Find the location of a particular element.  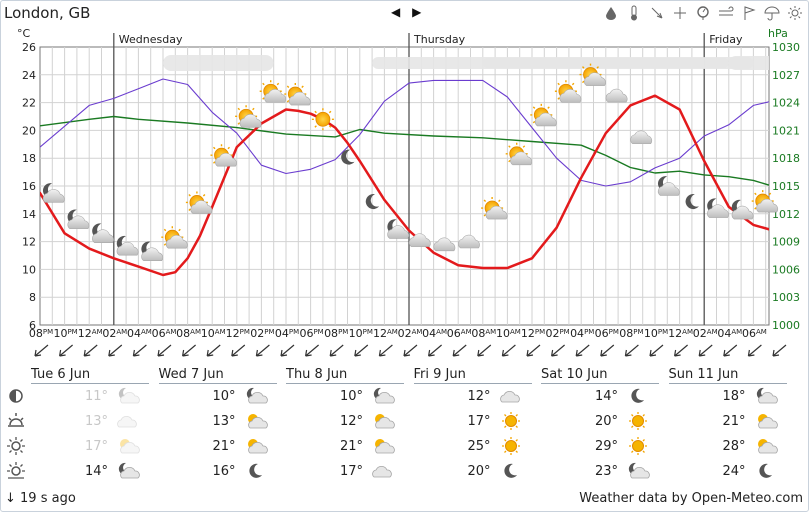

temperature-value: 28° is located at coordinates (734, 446).